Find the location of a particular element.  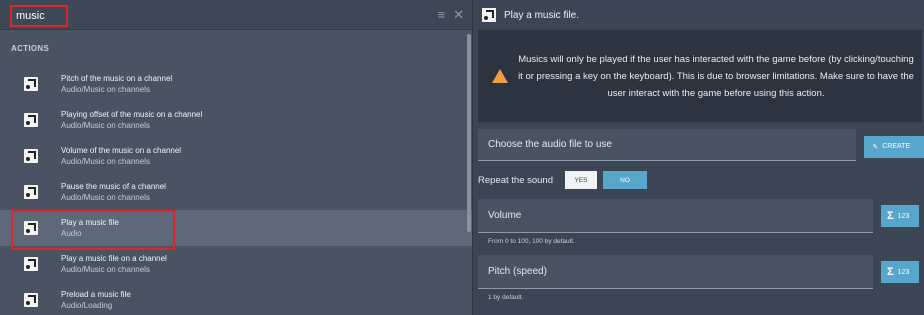

pitch-help: 1 by default. is located at coordinates (506, 297).